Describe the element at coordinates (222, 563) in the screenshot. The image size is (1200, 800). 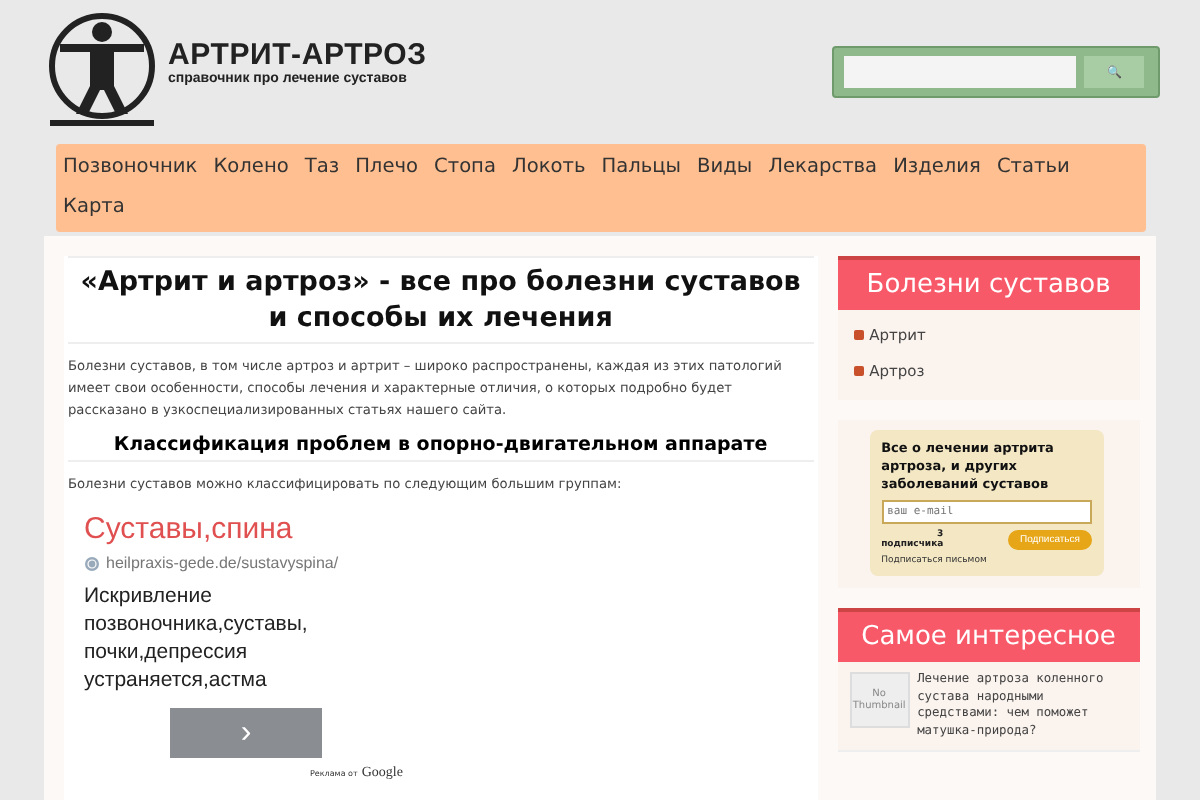
I see `ad-url: heilpraxis-gede.de/sustavyspina/` at that location.